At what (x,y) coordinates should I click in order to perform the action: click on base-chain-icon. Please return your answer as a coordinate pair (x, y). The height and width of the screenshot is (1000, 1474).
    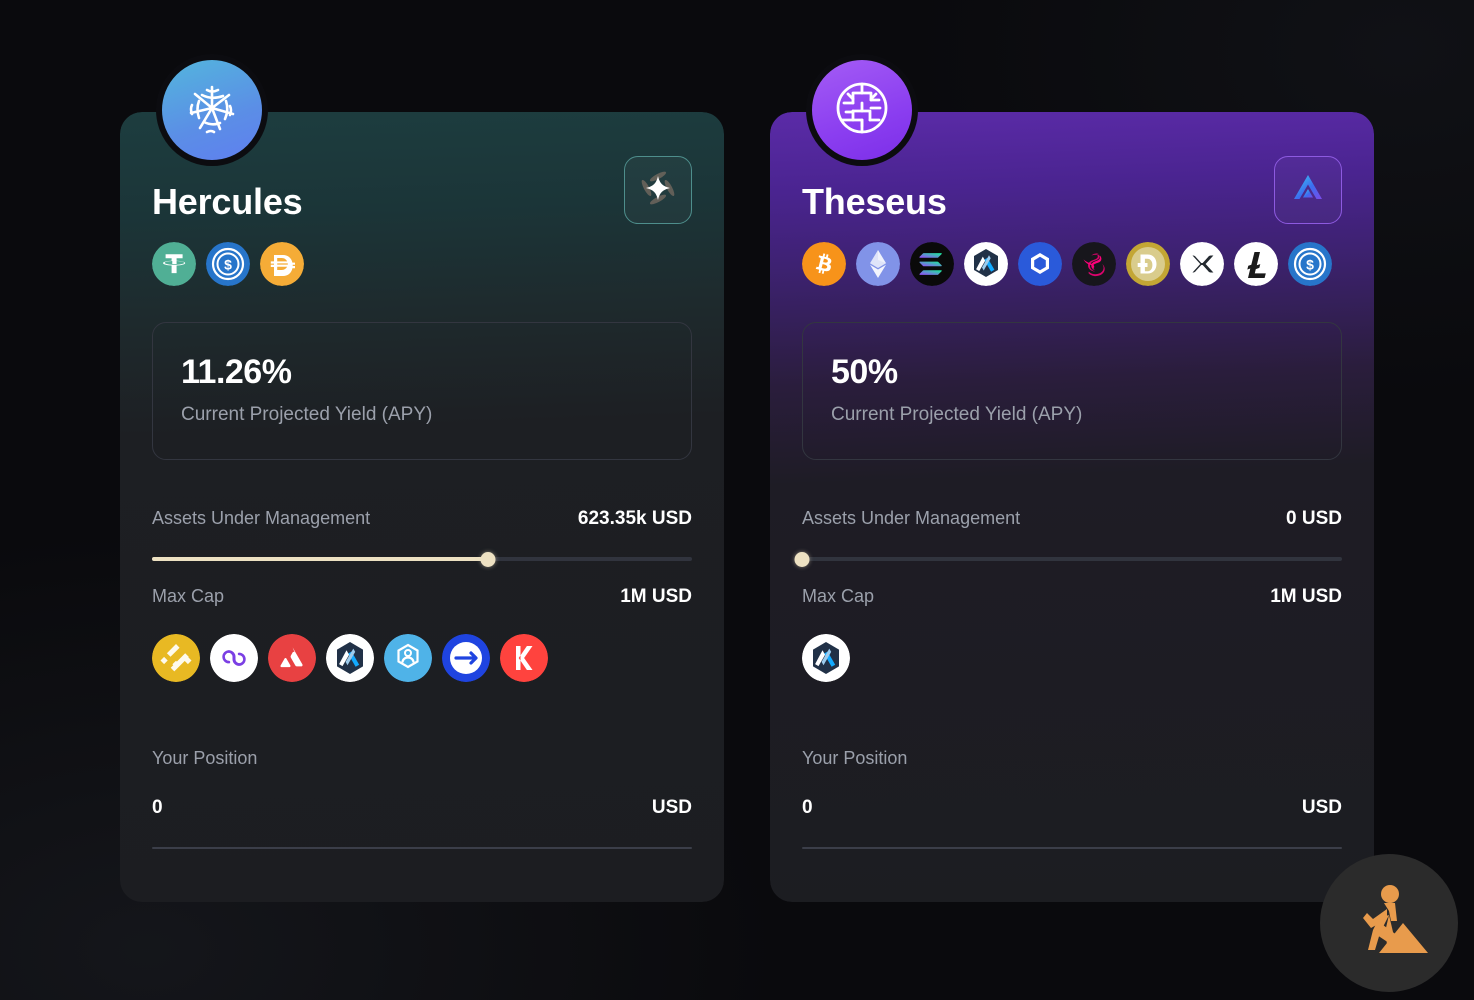
    Looking at the image, I should click on (408, 658).